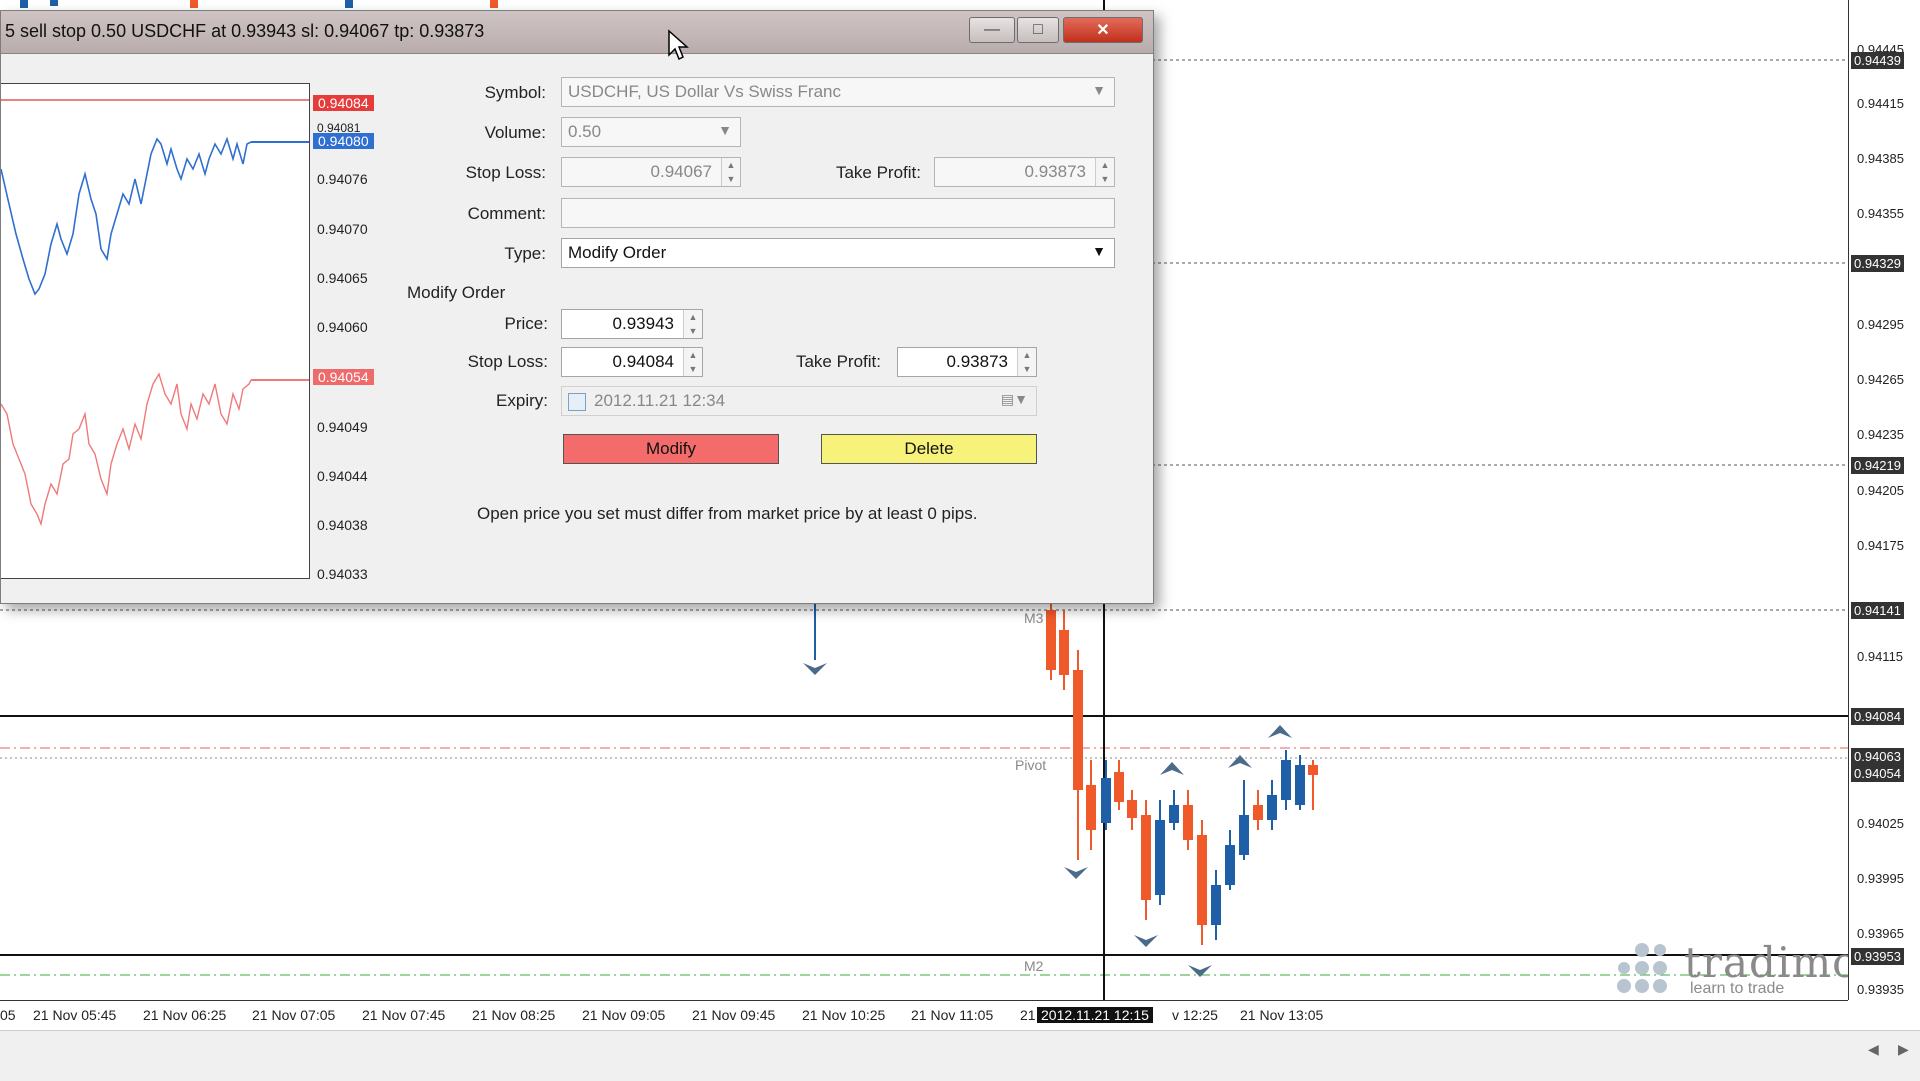  I want to click on m2-label: M2, so click(1034, 966).